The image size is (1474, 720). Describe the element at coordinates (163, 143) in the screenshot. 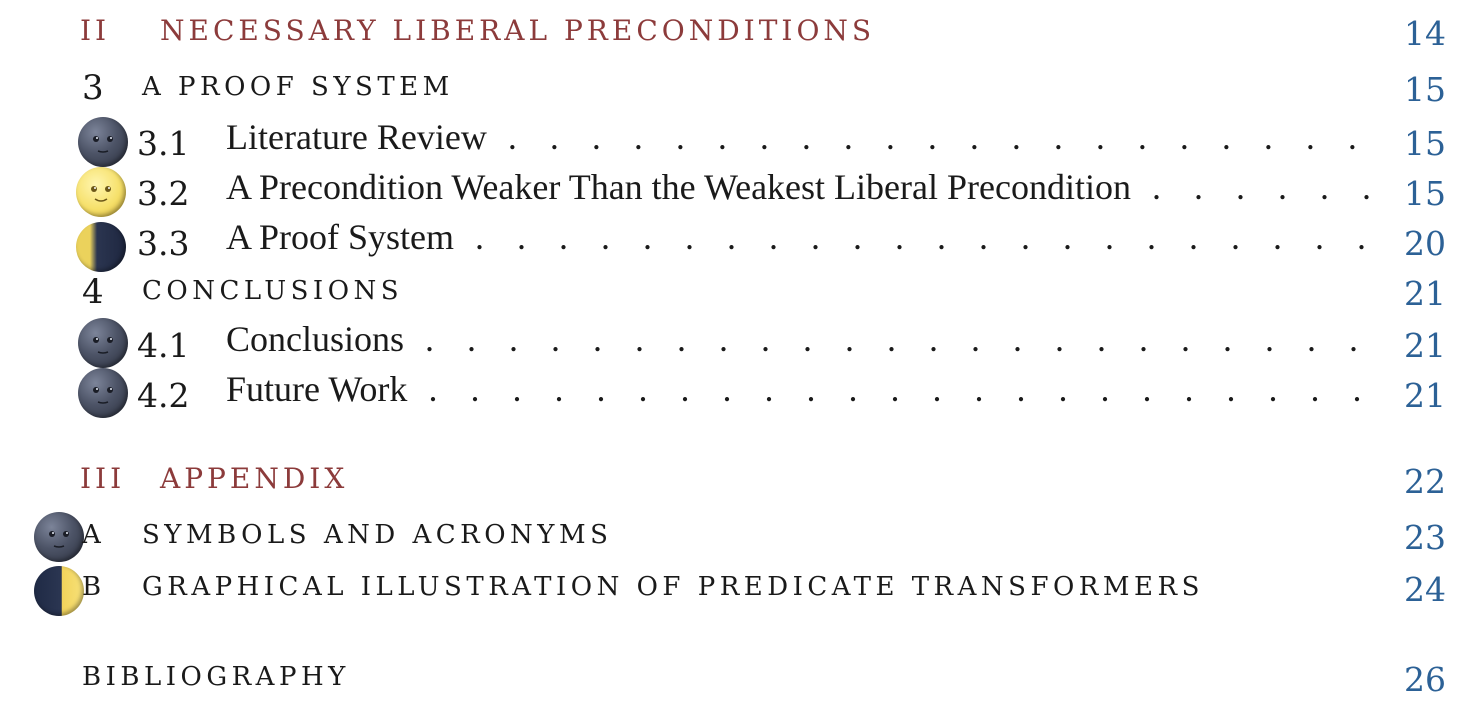

I see `section-number: 3.1` at that location.